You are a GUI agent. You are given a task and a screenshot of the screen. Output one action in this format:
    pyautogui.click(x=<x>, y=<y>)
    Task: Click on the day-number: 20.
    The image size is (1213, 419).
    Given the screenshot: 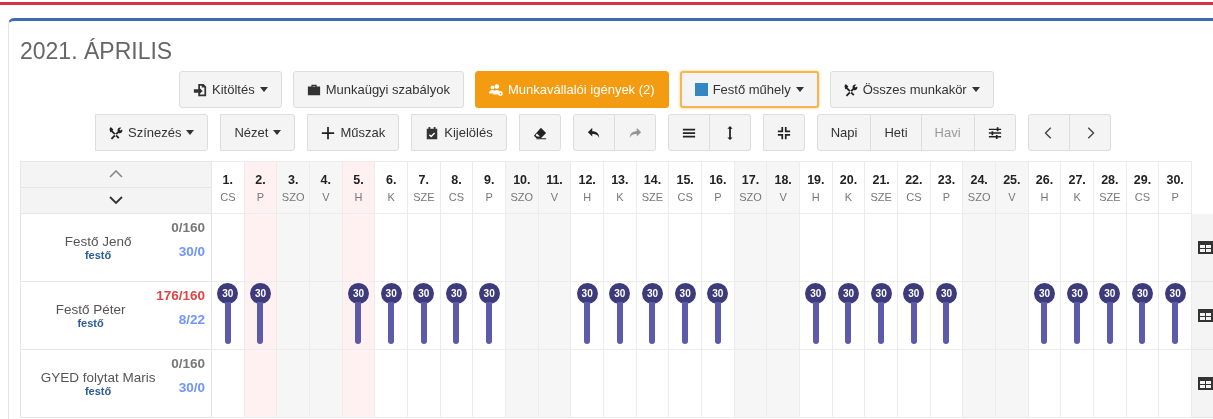 What is the action you would take?
    pyautogui.click(x=848, y=179)
    